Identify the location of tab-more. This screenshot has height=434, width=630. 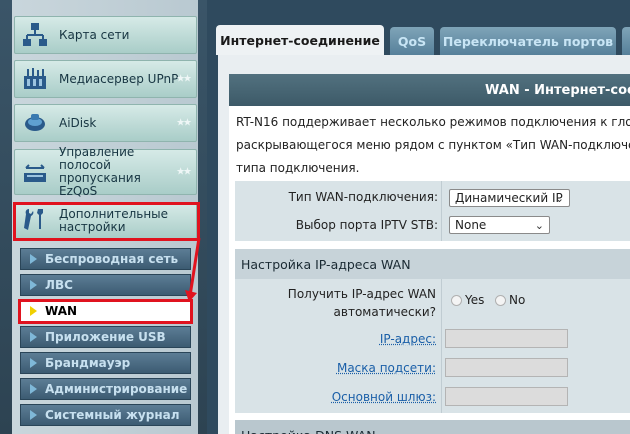
(626, 41).